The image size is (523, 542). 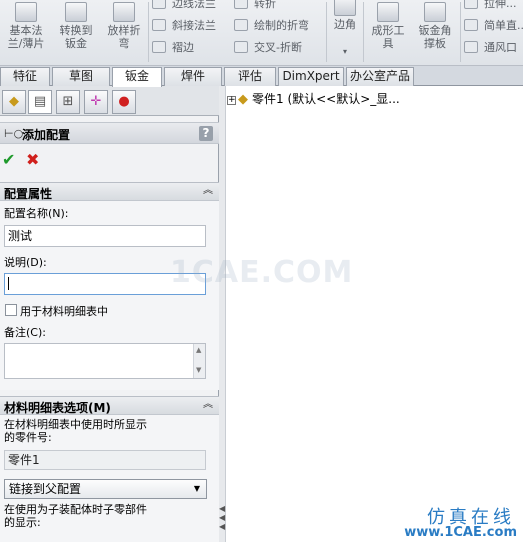 I want to click on miter-flange-button: 斜接法兰, so click(x=184, y=26).